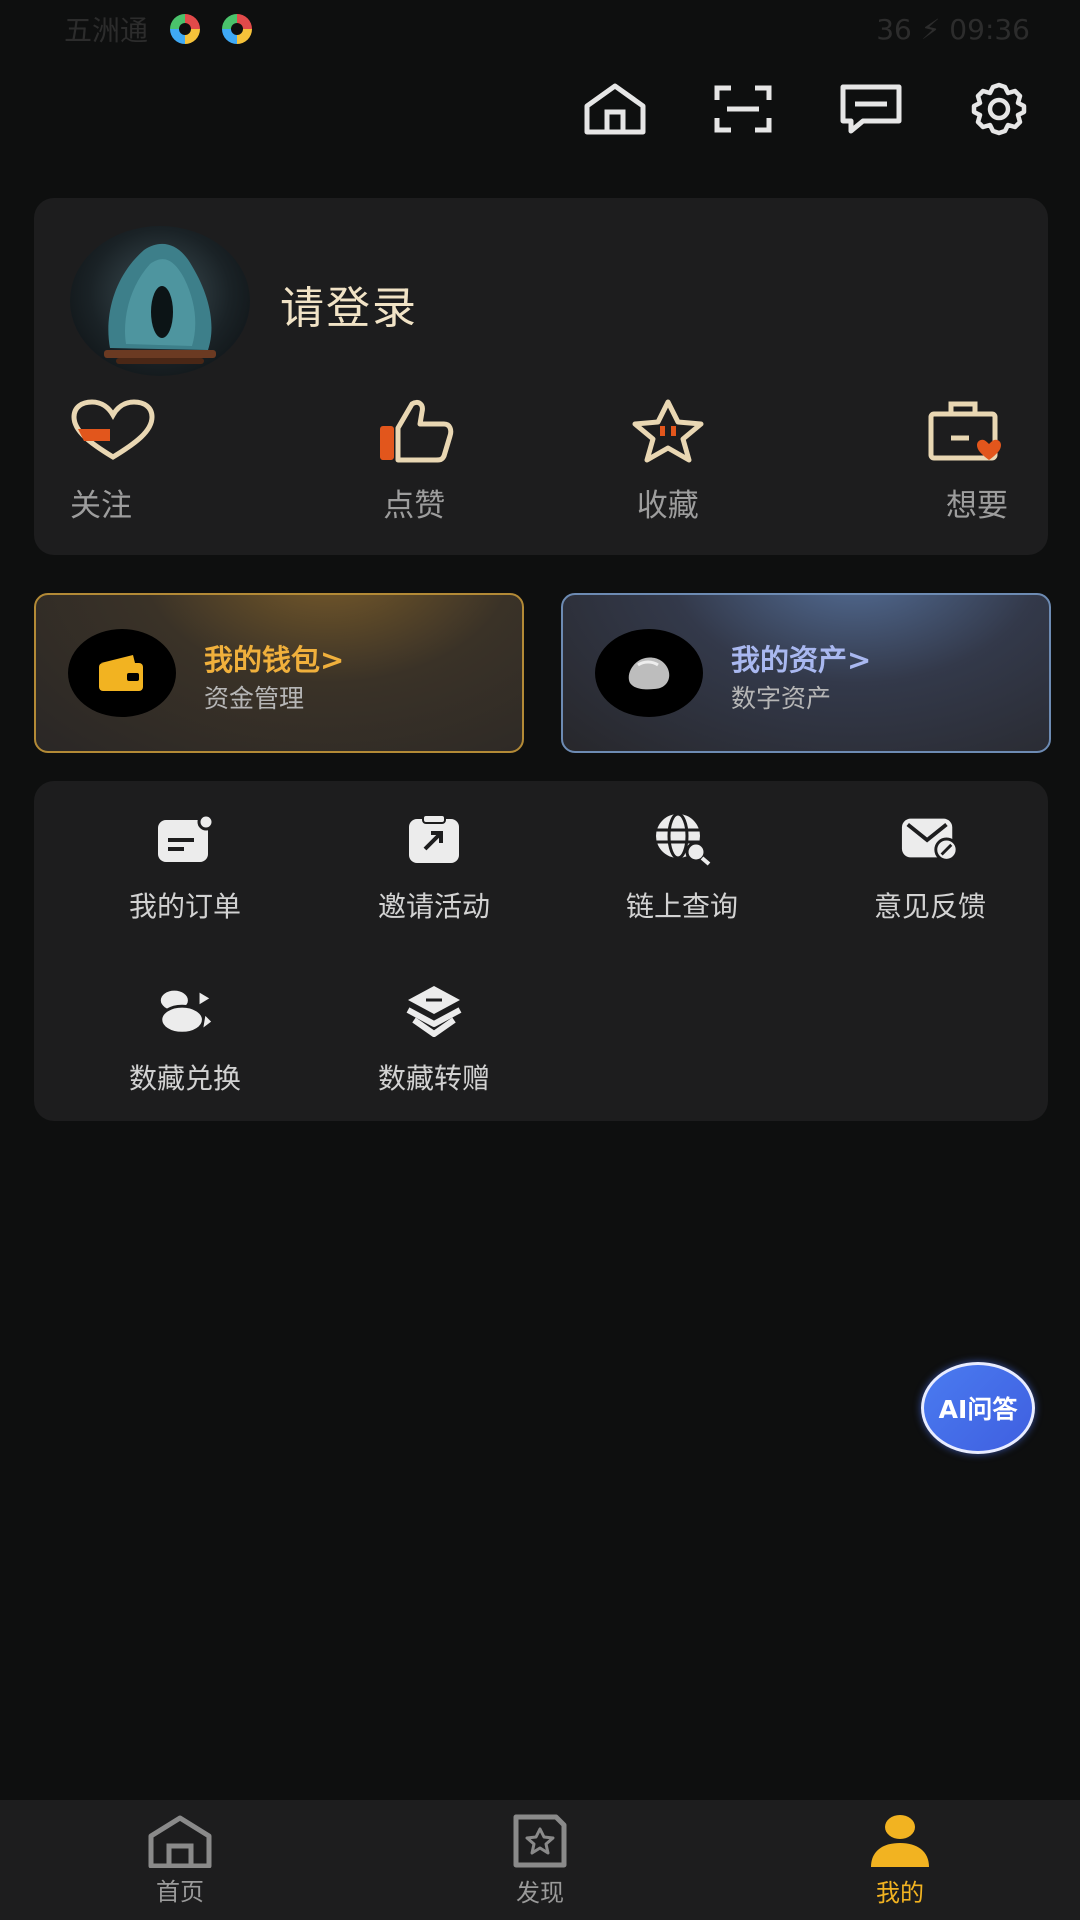 The image size is (1080, 1920). I want to click on profile-icon, so click(900, 1840).